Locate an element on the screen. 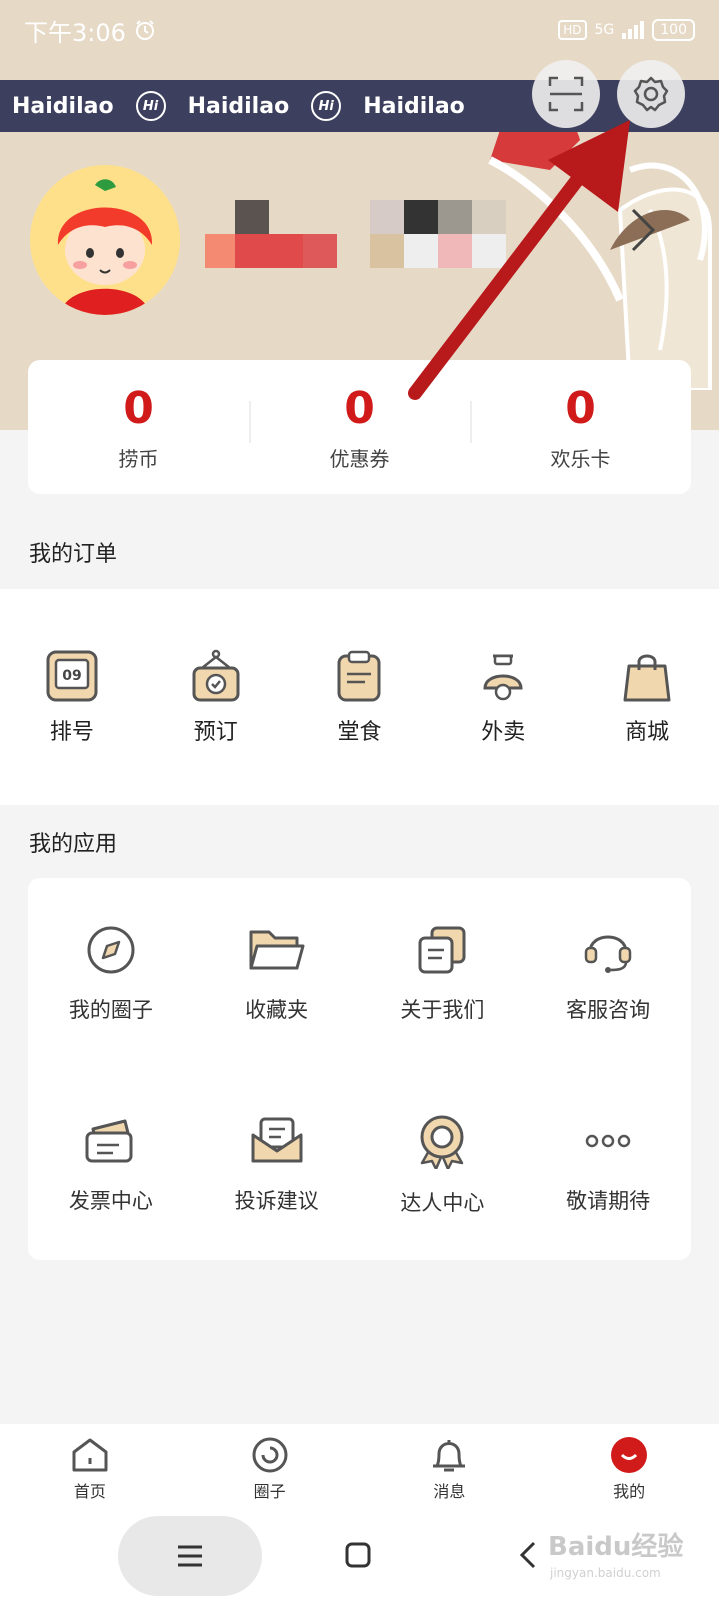  back-icon is located at coordinates (528, 1555).